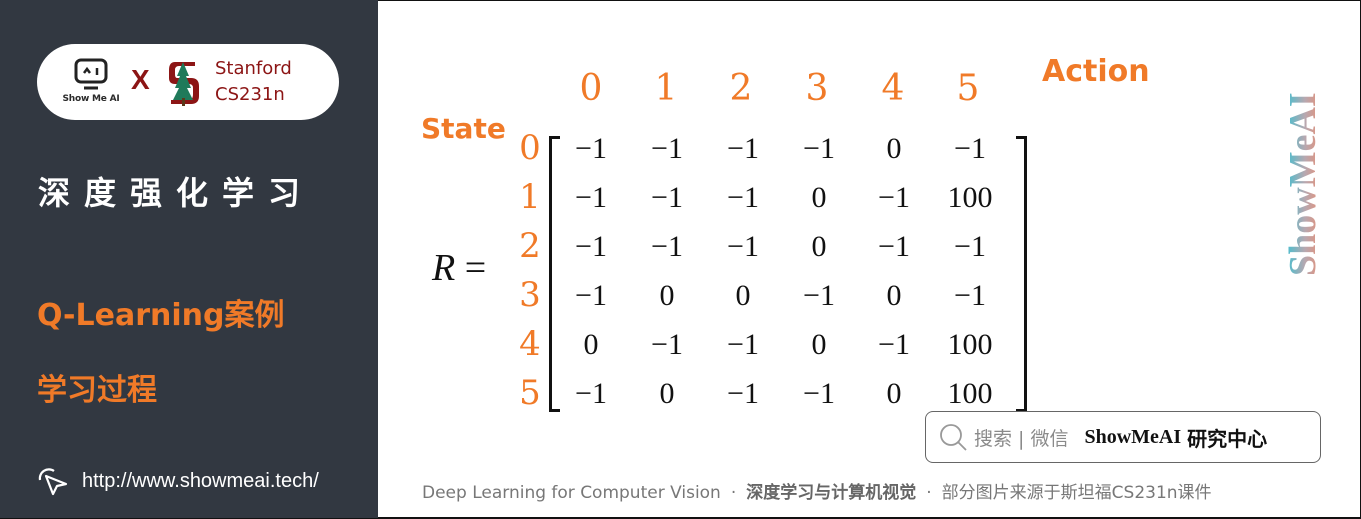 This screenshot has height=519, width=1361. I want to click on footer-course-cn: 深度学习与计算机视觉, so click(831, 493).